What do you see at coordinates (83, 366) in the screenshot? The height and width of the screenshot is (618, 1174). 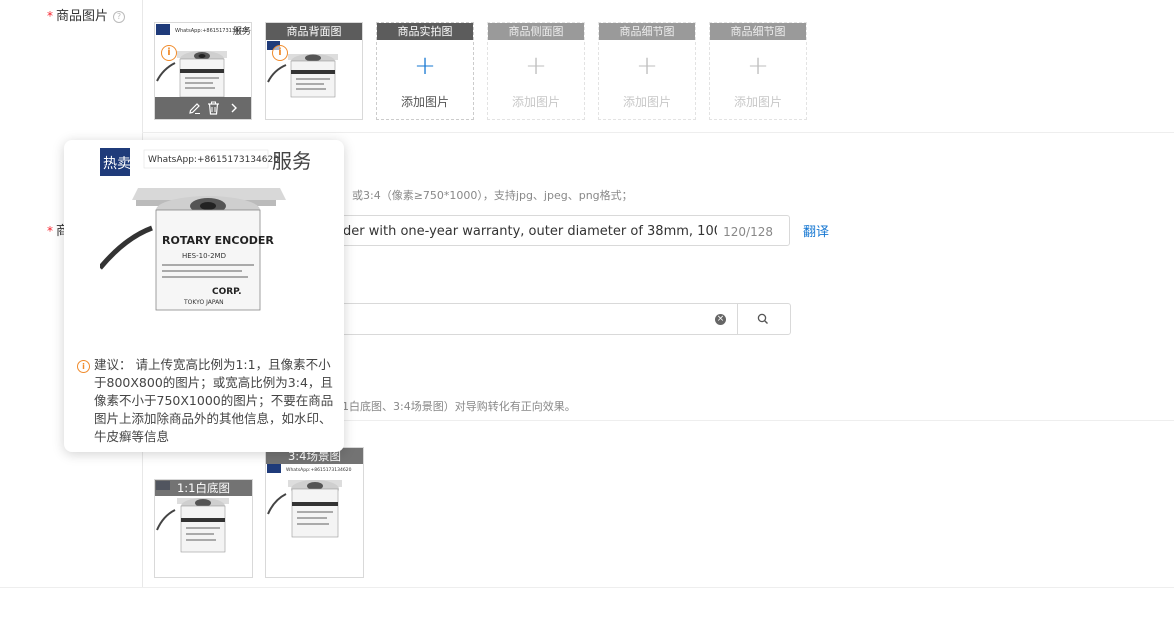 I see `warning-info-icon: i` at bounding box center [83, 366].